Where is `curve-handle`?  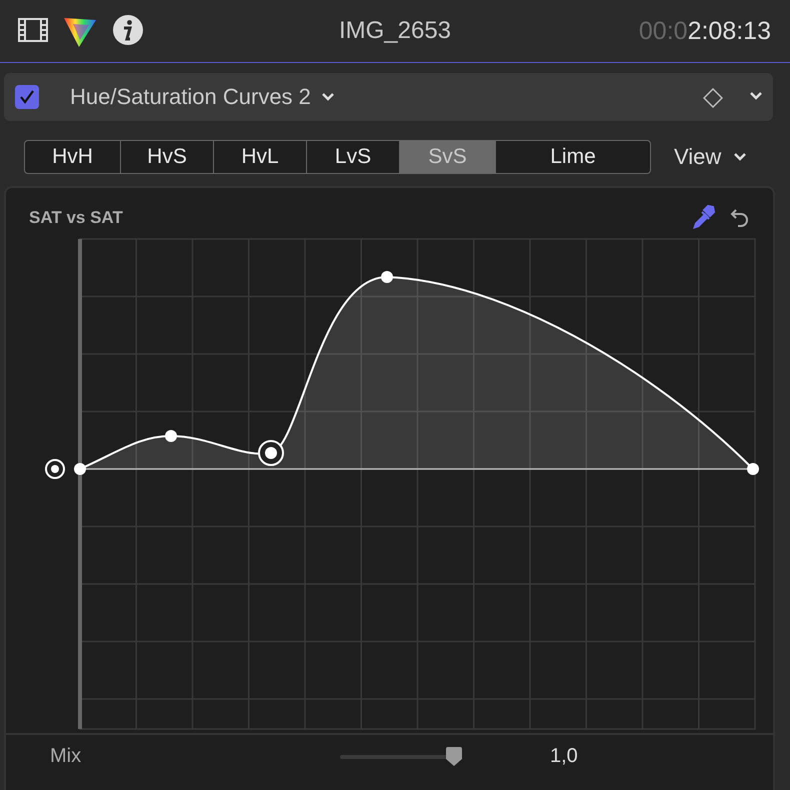 curve-handle is located at coordinates (55, 469).